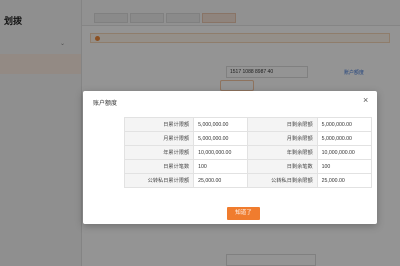 Image resolution: width=400 pixels, height=266 pixels. Describe the element at coordinates (159, 138) in the screenshot. I see `limit-label: 月累计限额` at that location.